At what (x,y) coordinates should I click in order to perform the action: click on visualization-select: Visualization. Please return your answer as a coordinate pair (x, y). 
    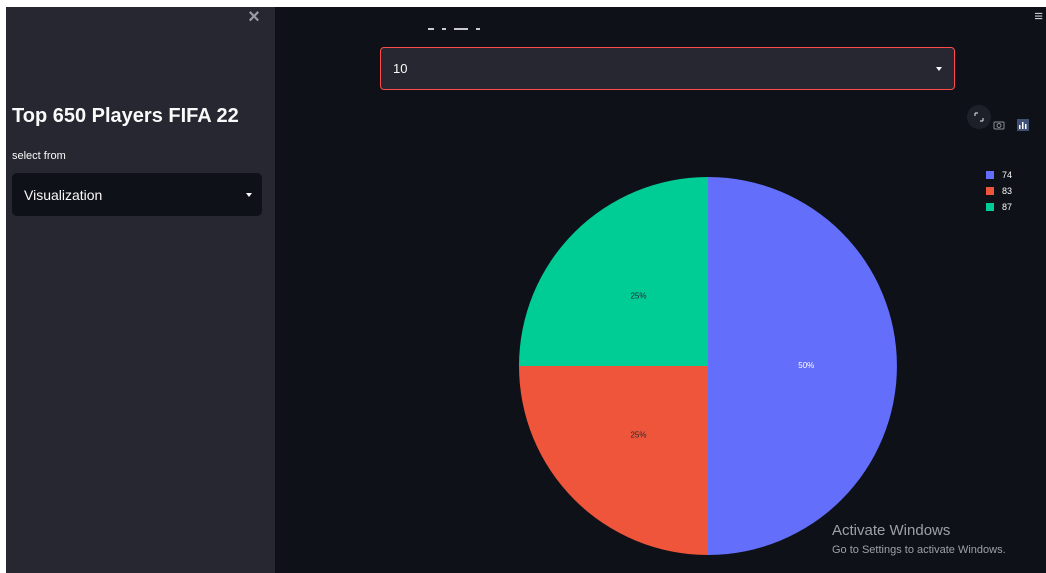
    Looking at the image, I should click on (137, 194).